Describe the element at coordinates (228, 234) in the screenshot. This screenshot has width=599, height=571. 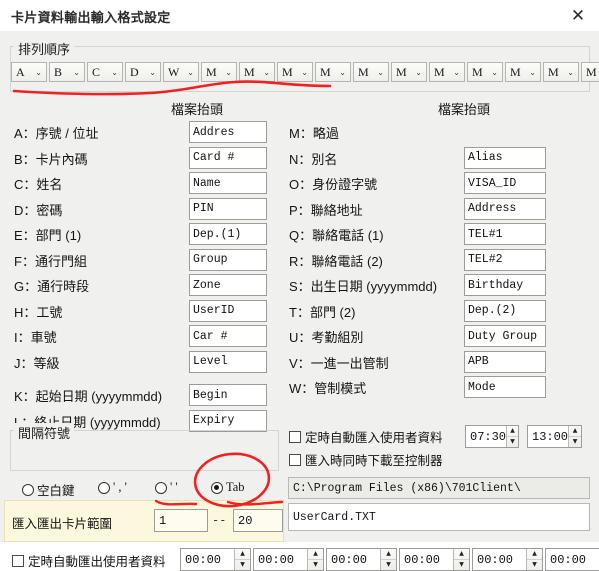
I see `left-field-input-E: Dep.(1)` at that location.